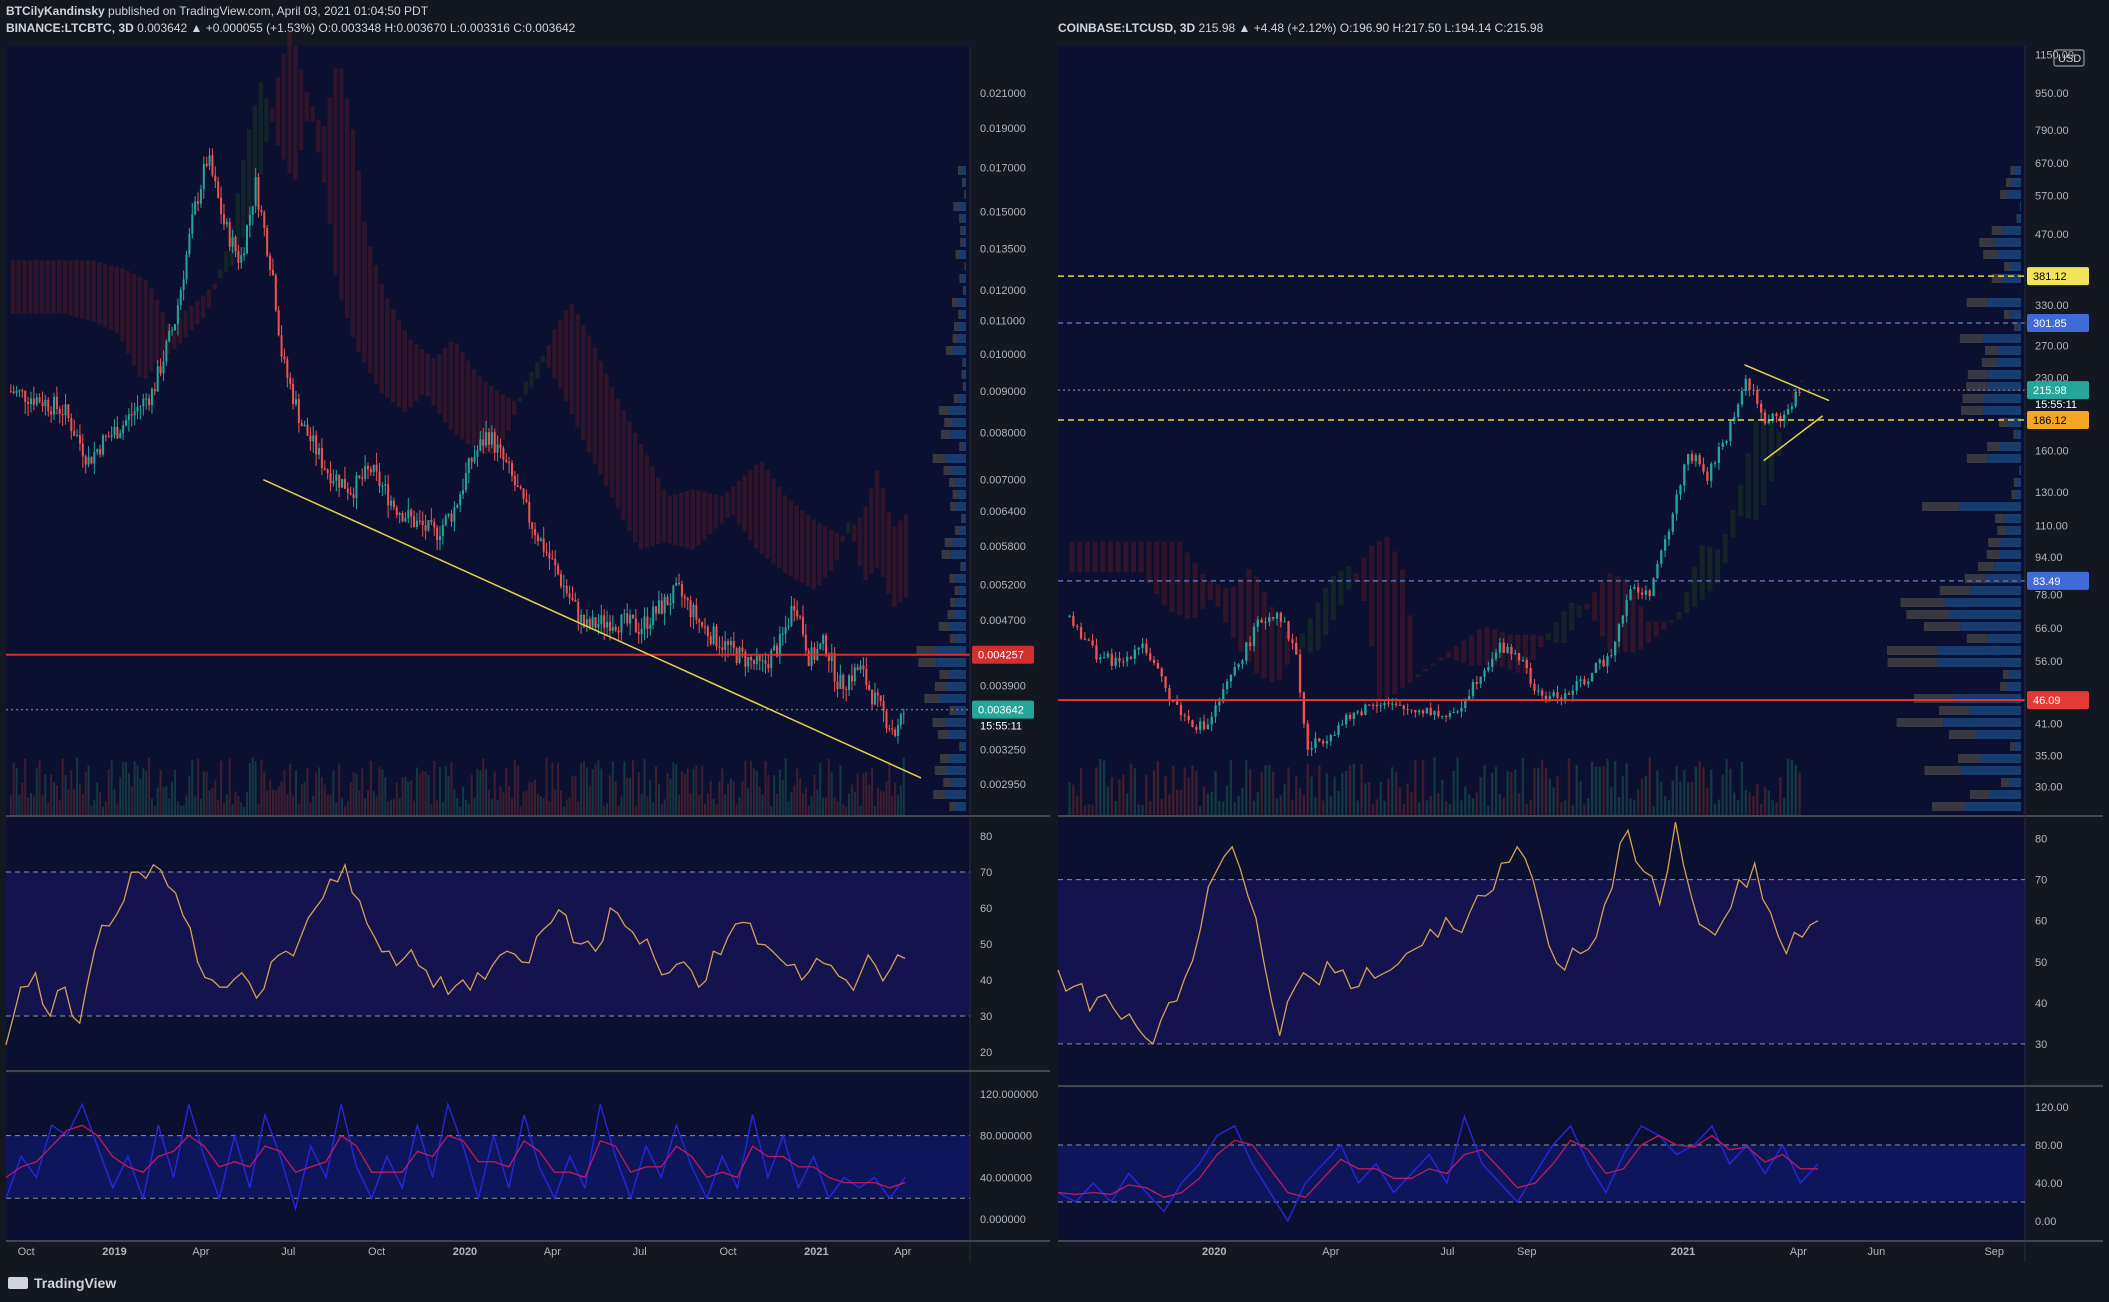 The height and width of the screenshot is (1302, 2109). Describe the element at coordinates (1214, 1252) in the screenshot. I see `right-x-tick-label: 2020` at that location.